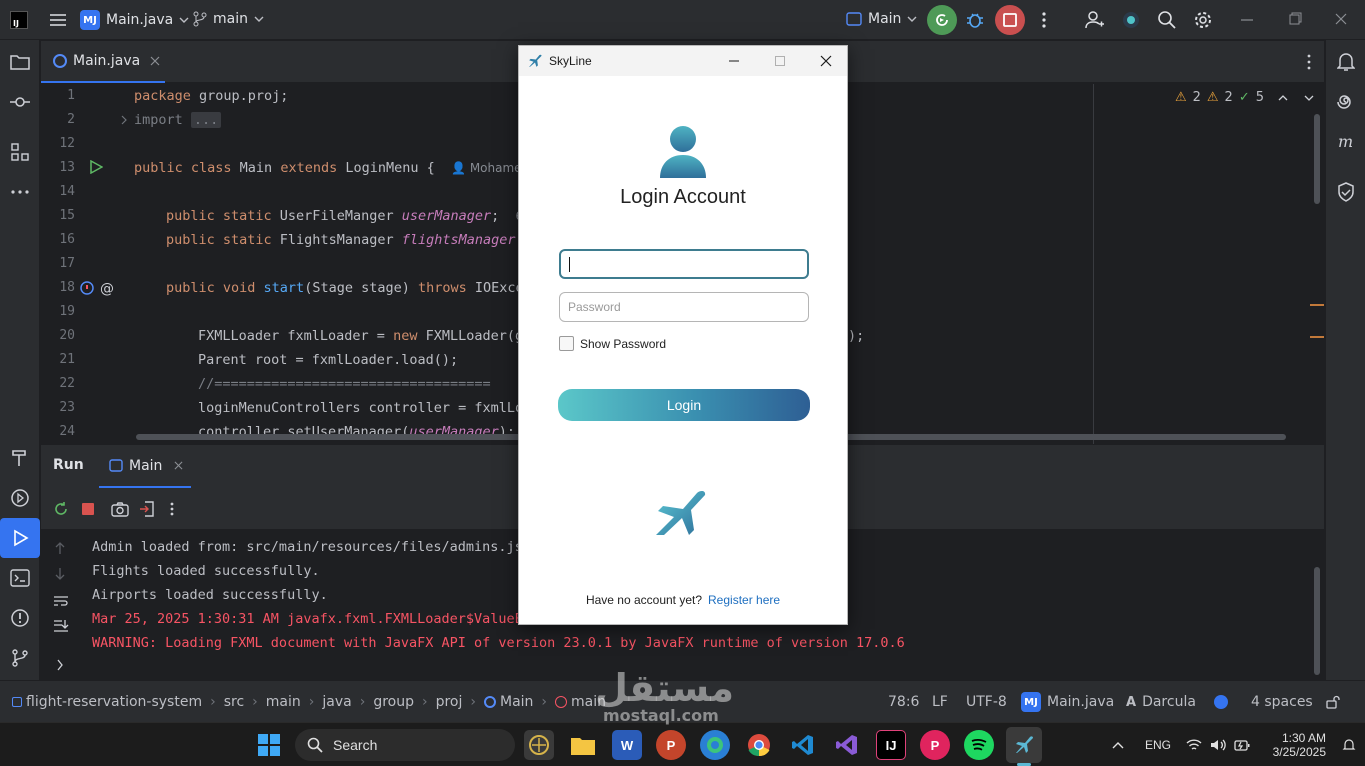 This screenshot has height=766, width=1365. What do you see at coordinates (975, 20) in the screenshot?
I see `debug-button` at bounding box center [975, 20].